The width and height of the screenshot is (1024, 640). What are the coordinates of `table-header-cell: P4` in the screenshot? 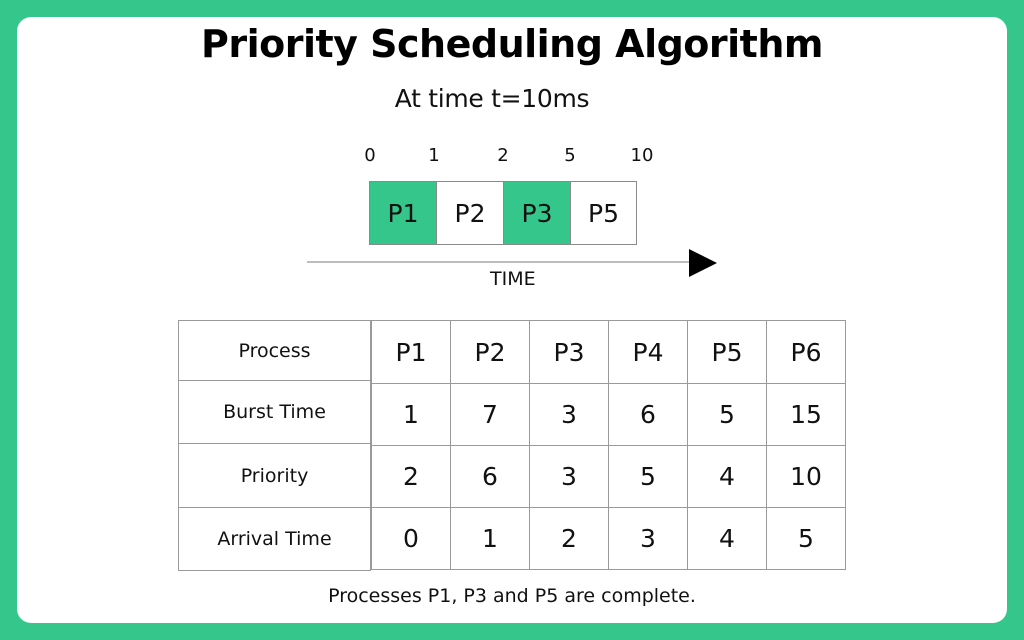 It's located at (648, 352).